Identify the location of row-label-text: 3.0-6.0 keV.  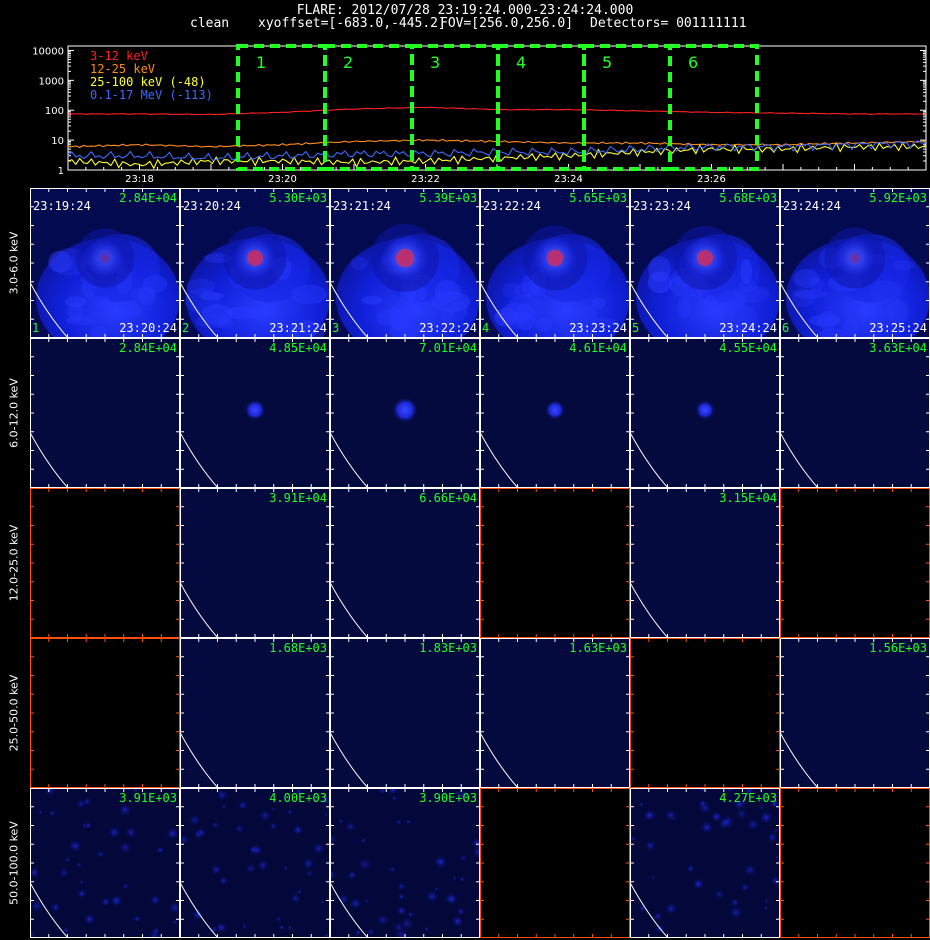
(14, 263).